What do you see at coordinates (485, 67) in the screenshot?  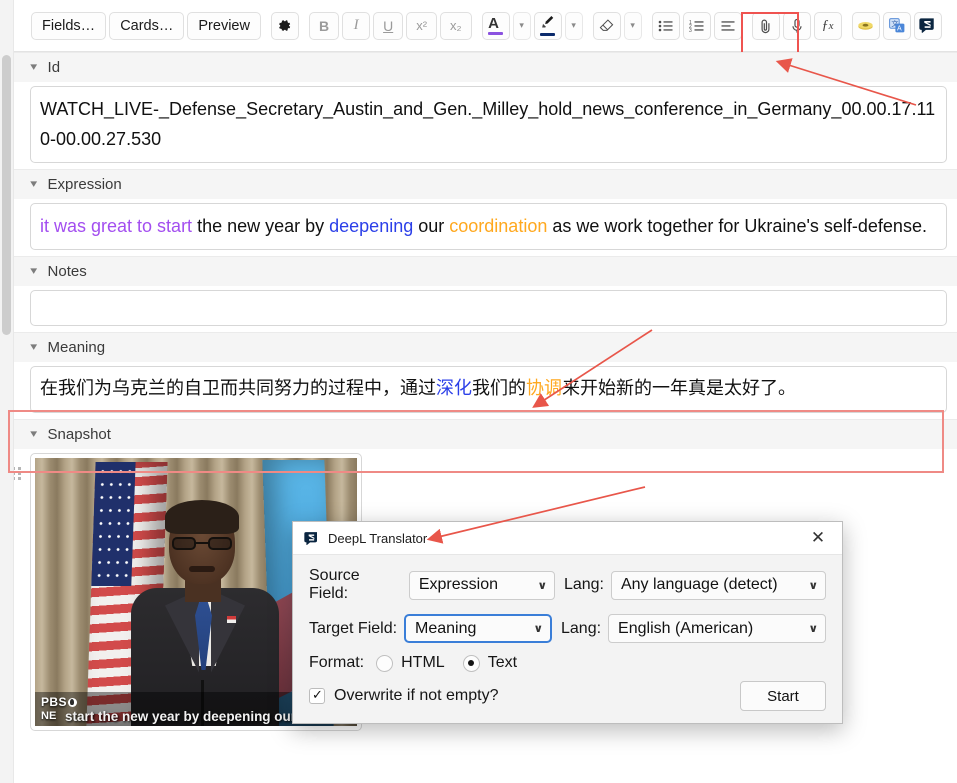 I see `field-header-id: ▾ Id` at bounding box center [485, 67].